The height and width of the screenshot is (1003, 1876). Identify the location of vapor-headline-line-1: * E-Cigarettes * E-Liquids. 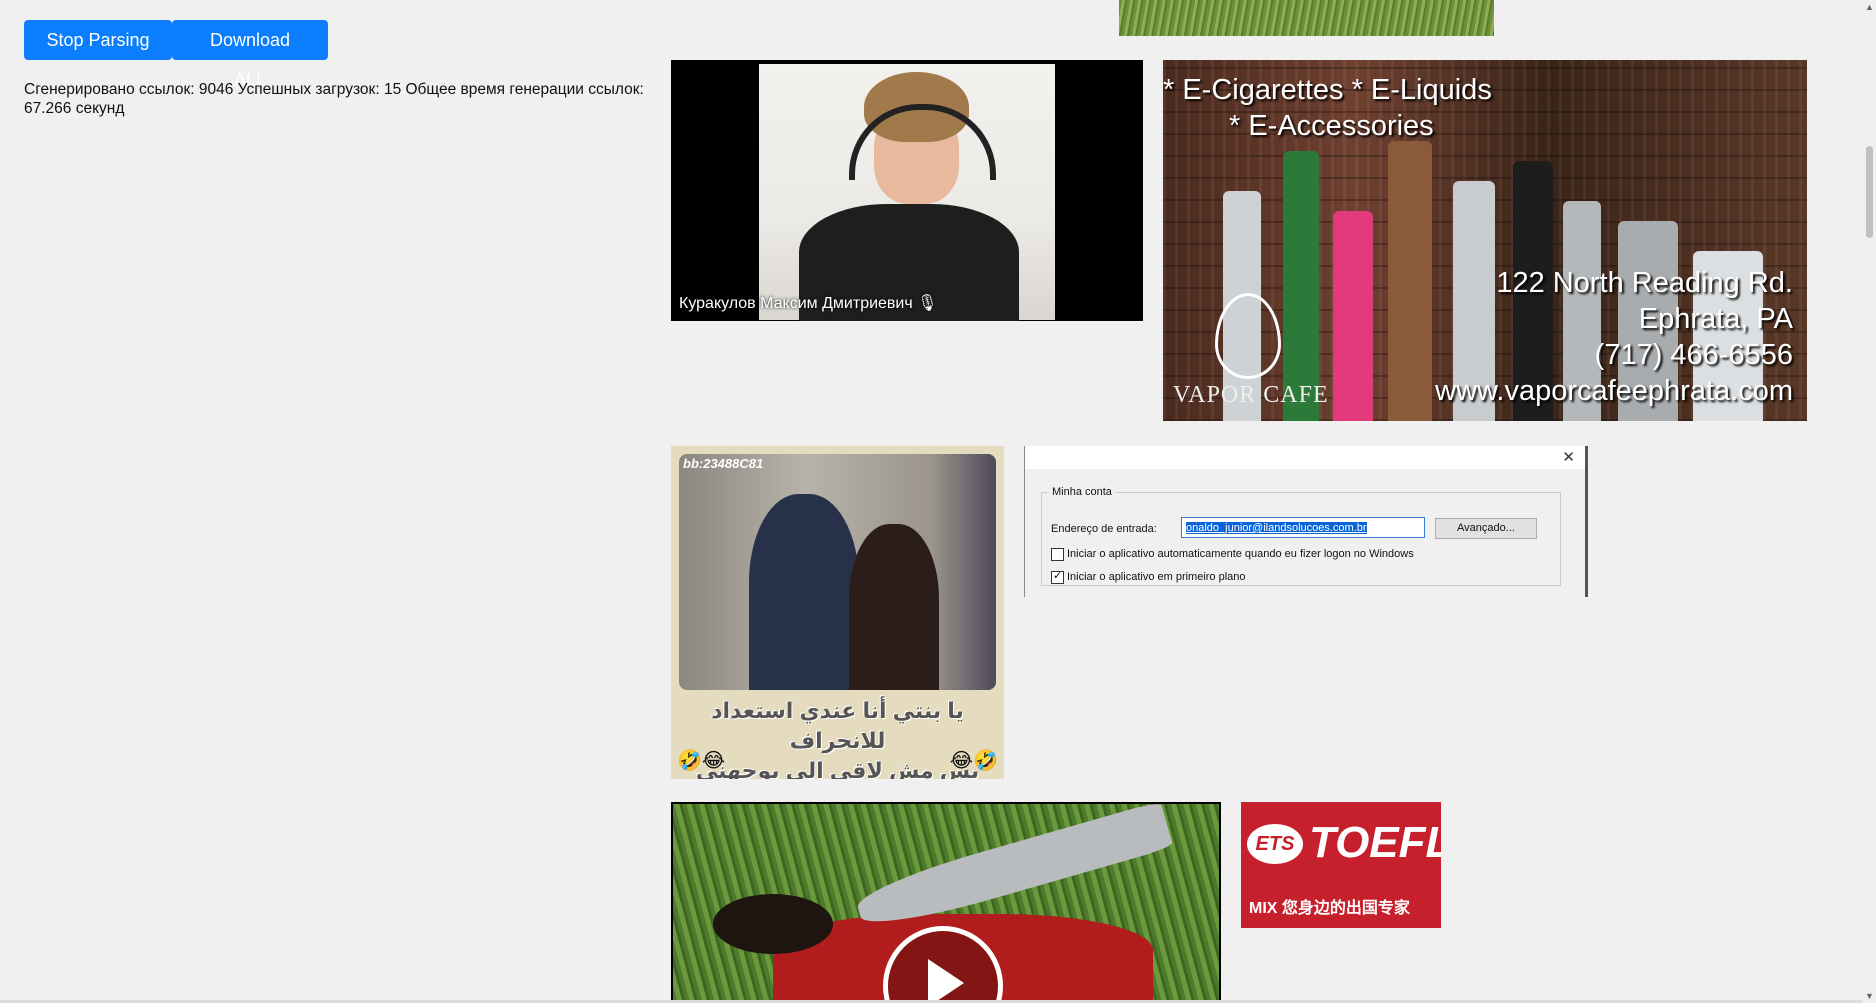
(1327, 90).